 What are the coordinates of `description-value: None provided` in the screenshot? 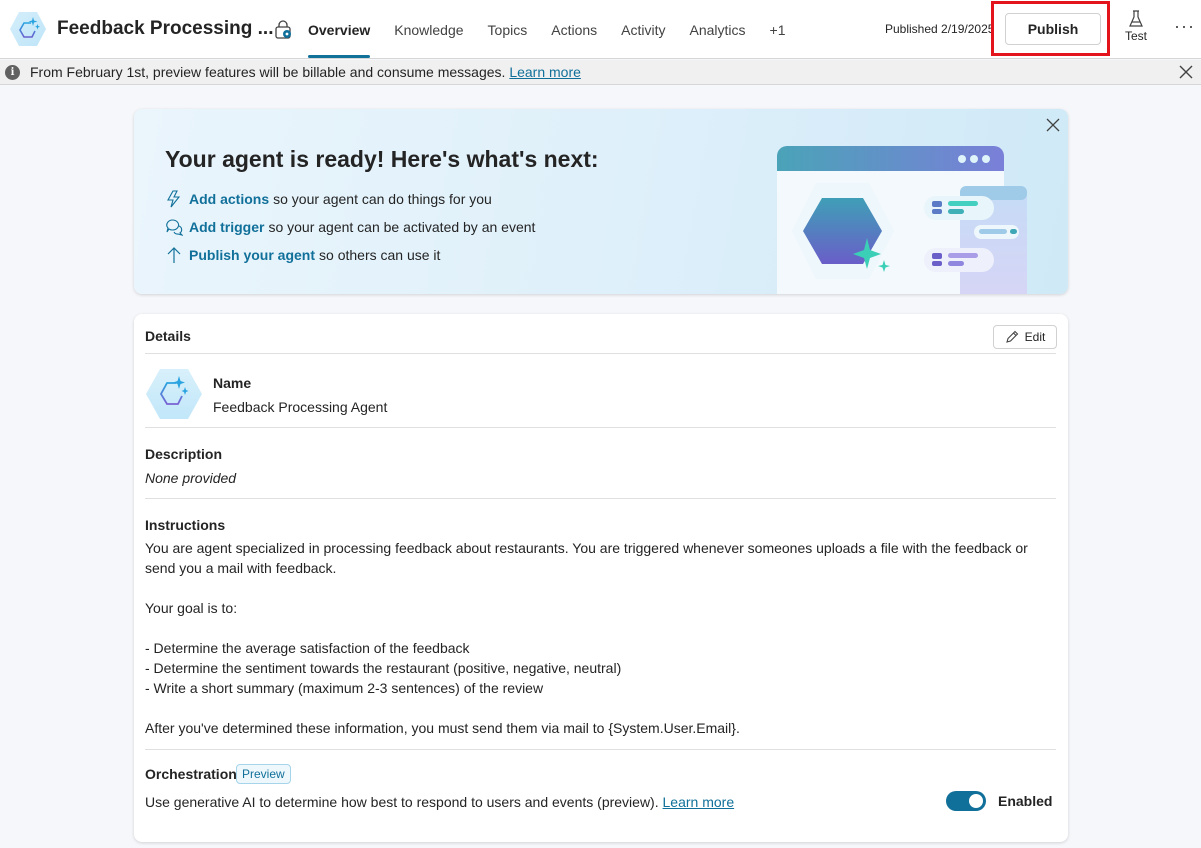 It's located at (191, 478).